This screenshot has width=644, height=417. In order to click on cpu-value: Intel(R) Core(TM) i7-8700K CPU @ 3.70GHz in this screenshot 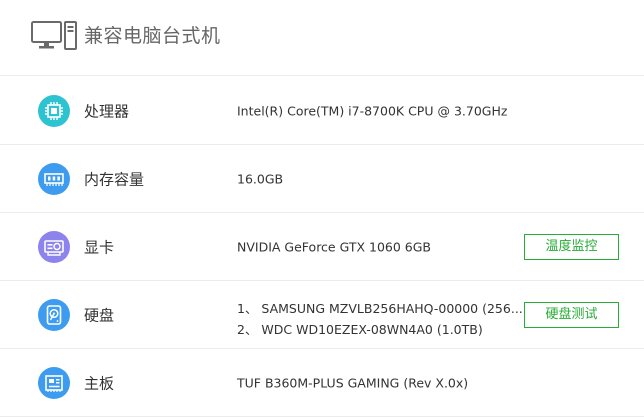, I will do `click(372, 110)`.